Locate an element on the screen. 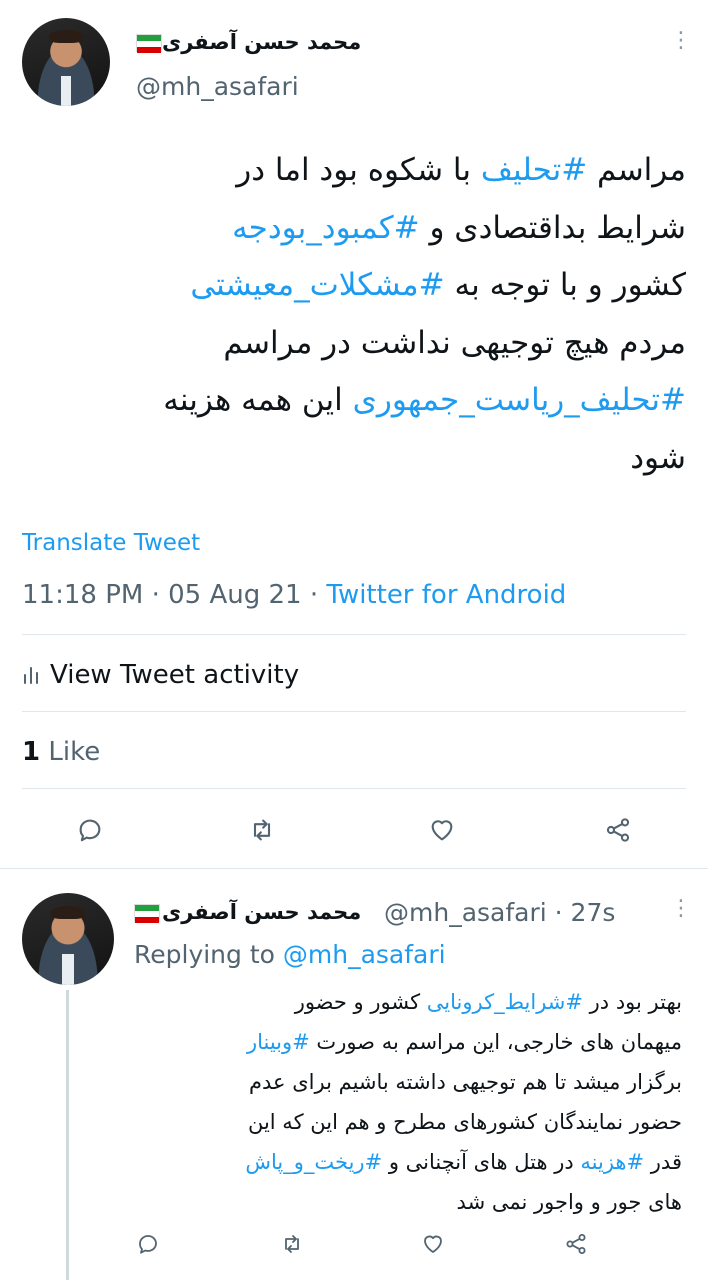 The image size is (708, 1280). hashtag-link: #کمبود_بودجه is located at coordinates (326, 228).